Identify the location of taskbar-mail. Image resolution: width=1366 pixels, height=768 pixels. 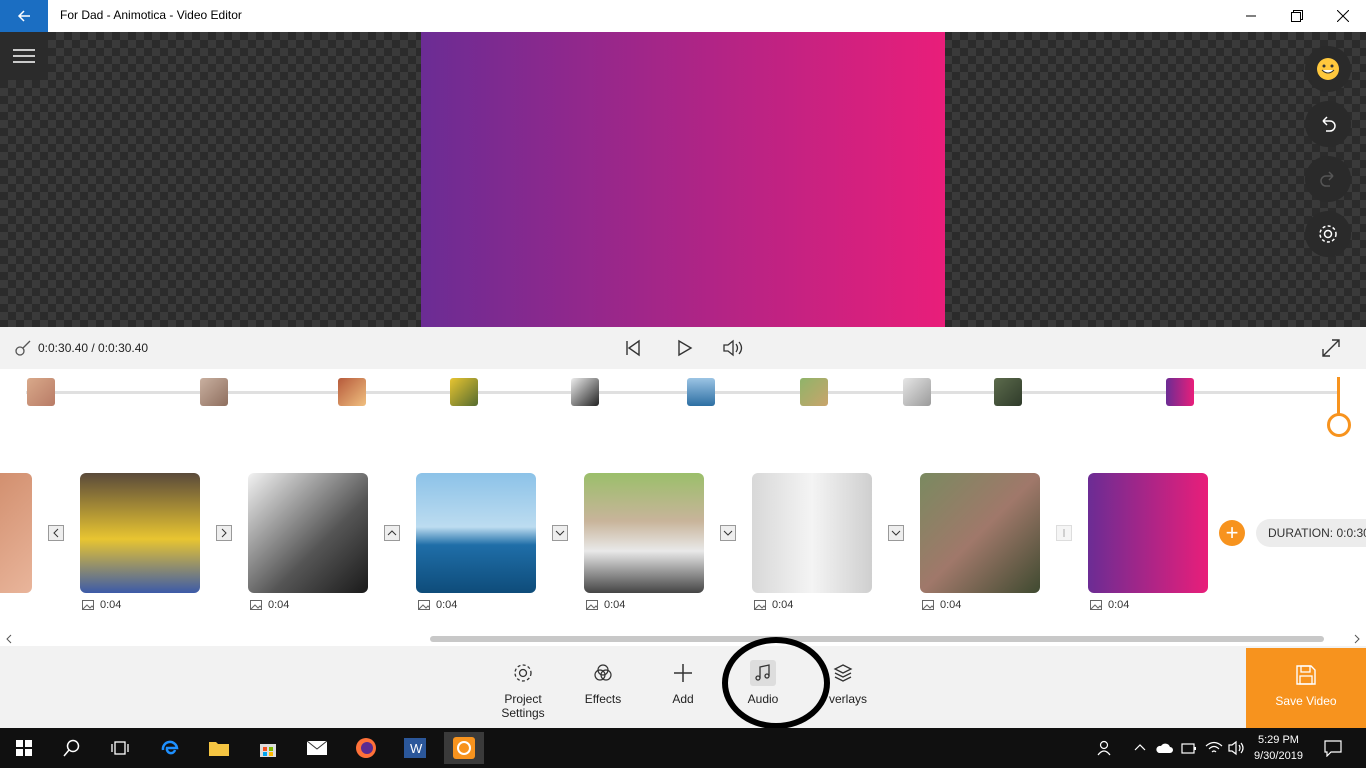
(317, 748).